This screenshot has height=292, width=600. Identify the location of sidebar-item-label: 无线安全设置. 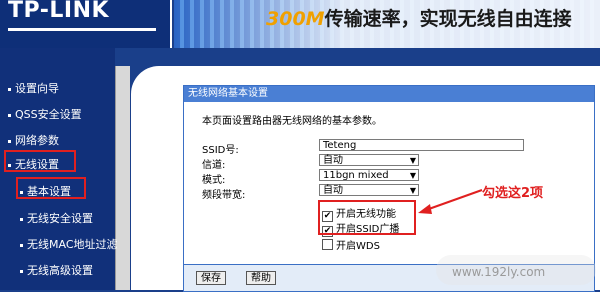
(60, 218).